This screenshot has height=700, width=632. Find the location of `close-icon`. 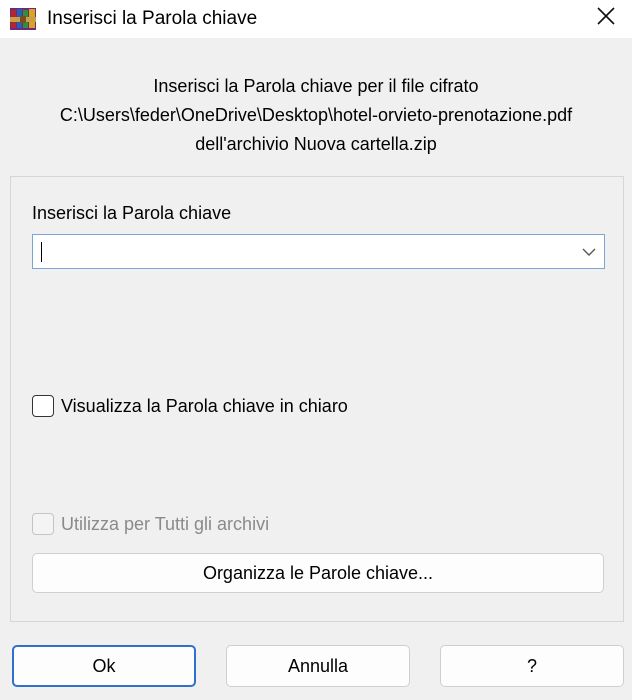

close-icon is located at coordinates (606, 18).